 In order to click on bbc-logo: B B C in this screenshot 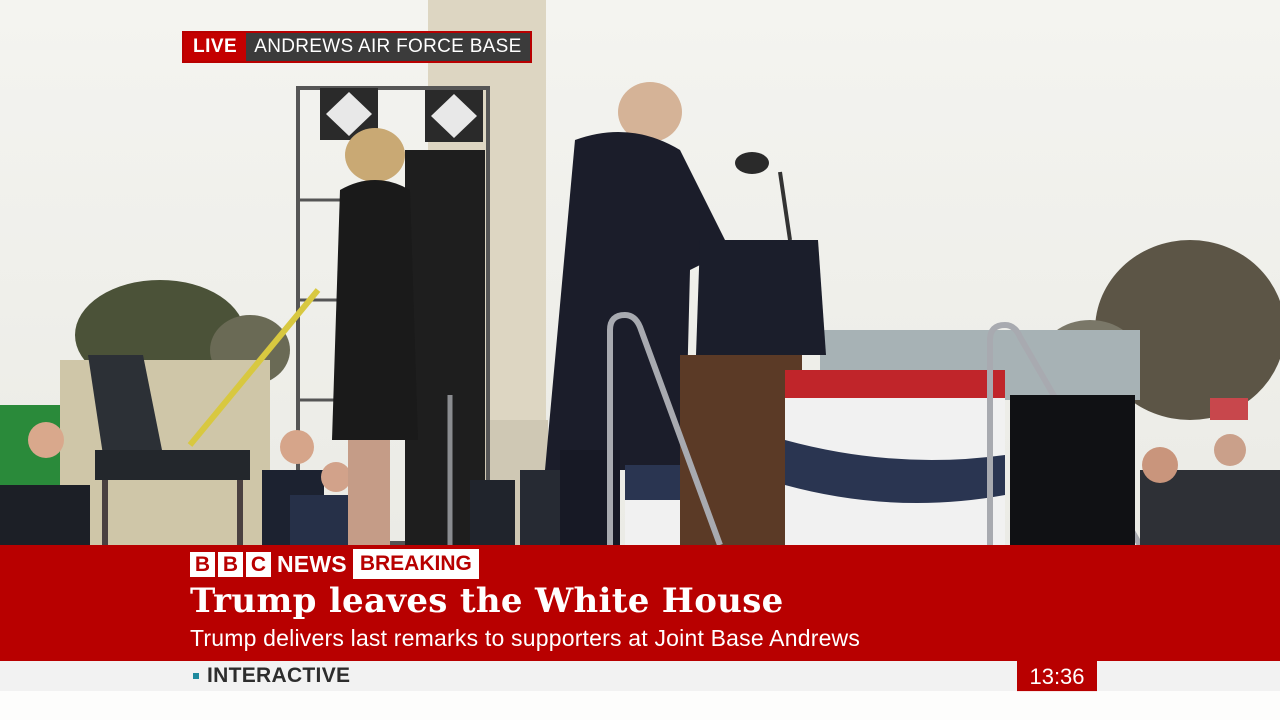, I will do `click(230, 564)`.